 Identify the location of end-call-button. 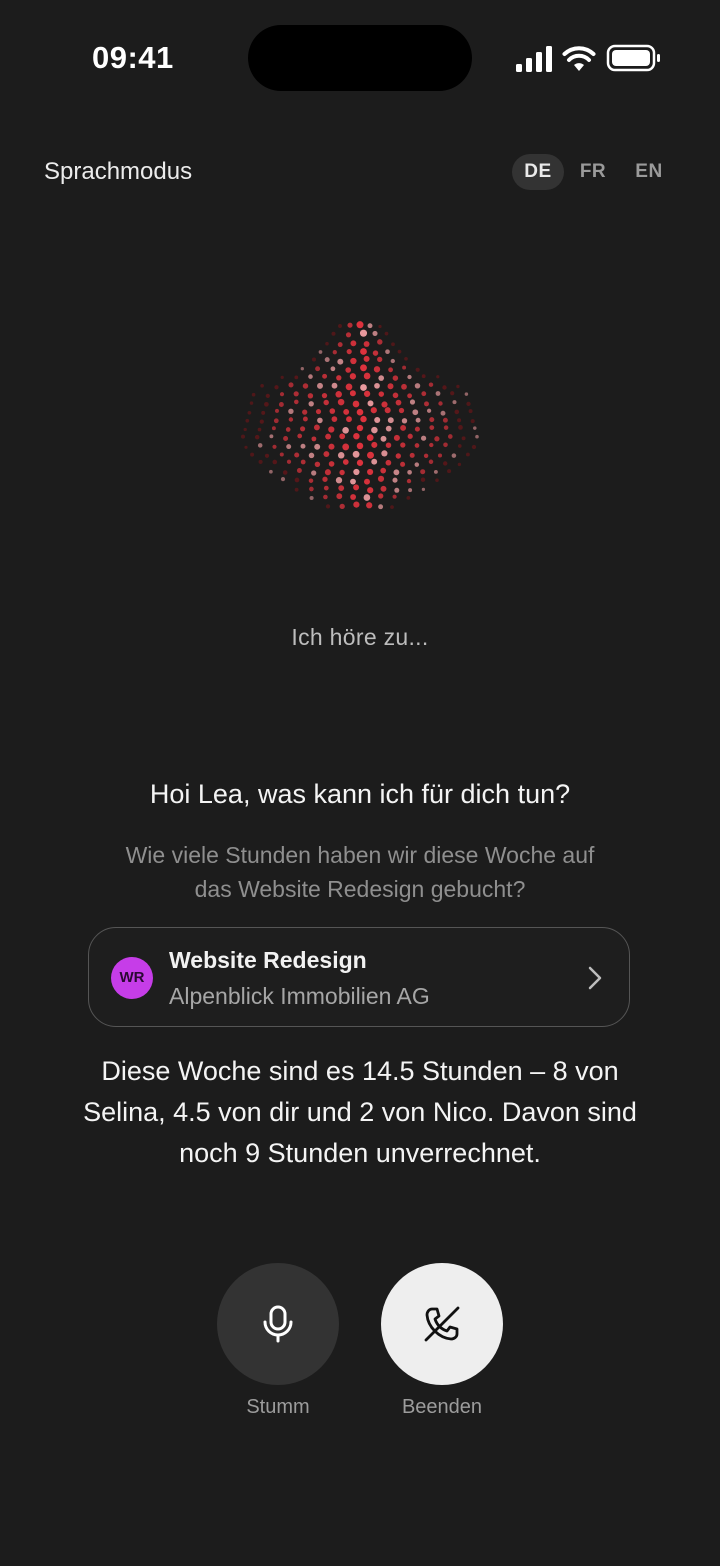
(442, 1324).